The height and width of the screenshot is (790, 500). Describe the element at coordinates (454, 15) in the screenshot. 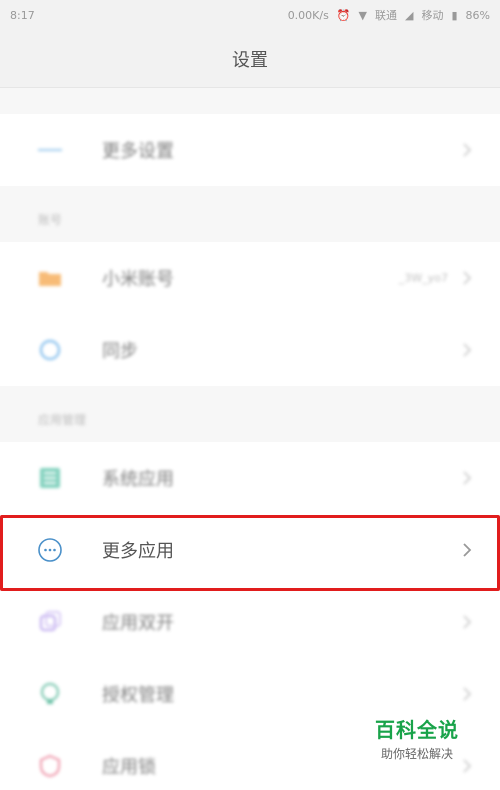

I see `battery-icon: ▮` at that location.